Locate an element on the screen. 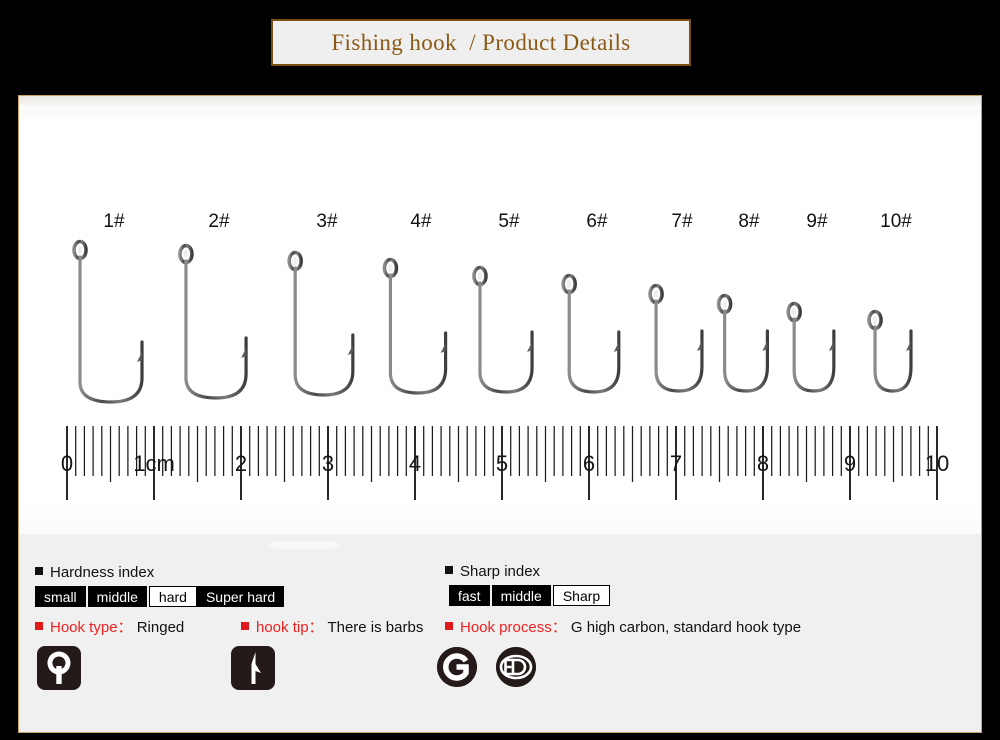 Image resolution: width=1000 pixels, height=740 pixels. hook-process-label: Hook process： is located at coordinates (513, 627).